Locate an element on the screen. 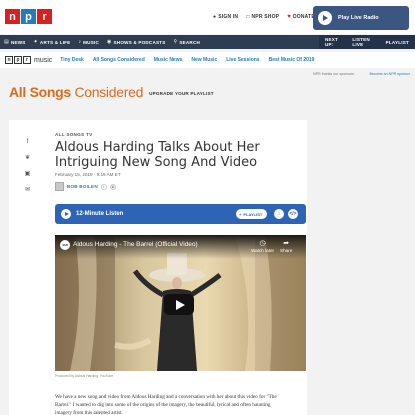 The image size is (415, 415). listen-live-link: LISTEN LIVE is located at coordinates (364, 42).